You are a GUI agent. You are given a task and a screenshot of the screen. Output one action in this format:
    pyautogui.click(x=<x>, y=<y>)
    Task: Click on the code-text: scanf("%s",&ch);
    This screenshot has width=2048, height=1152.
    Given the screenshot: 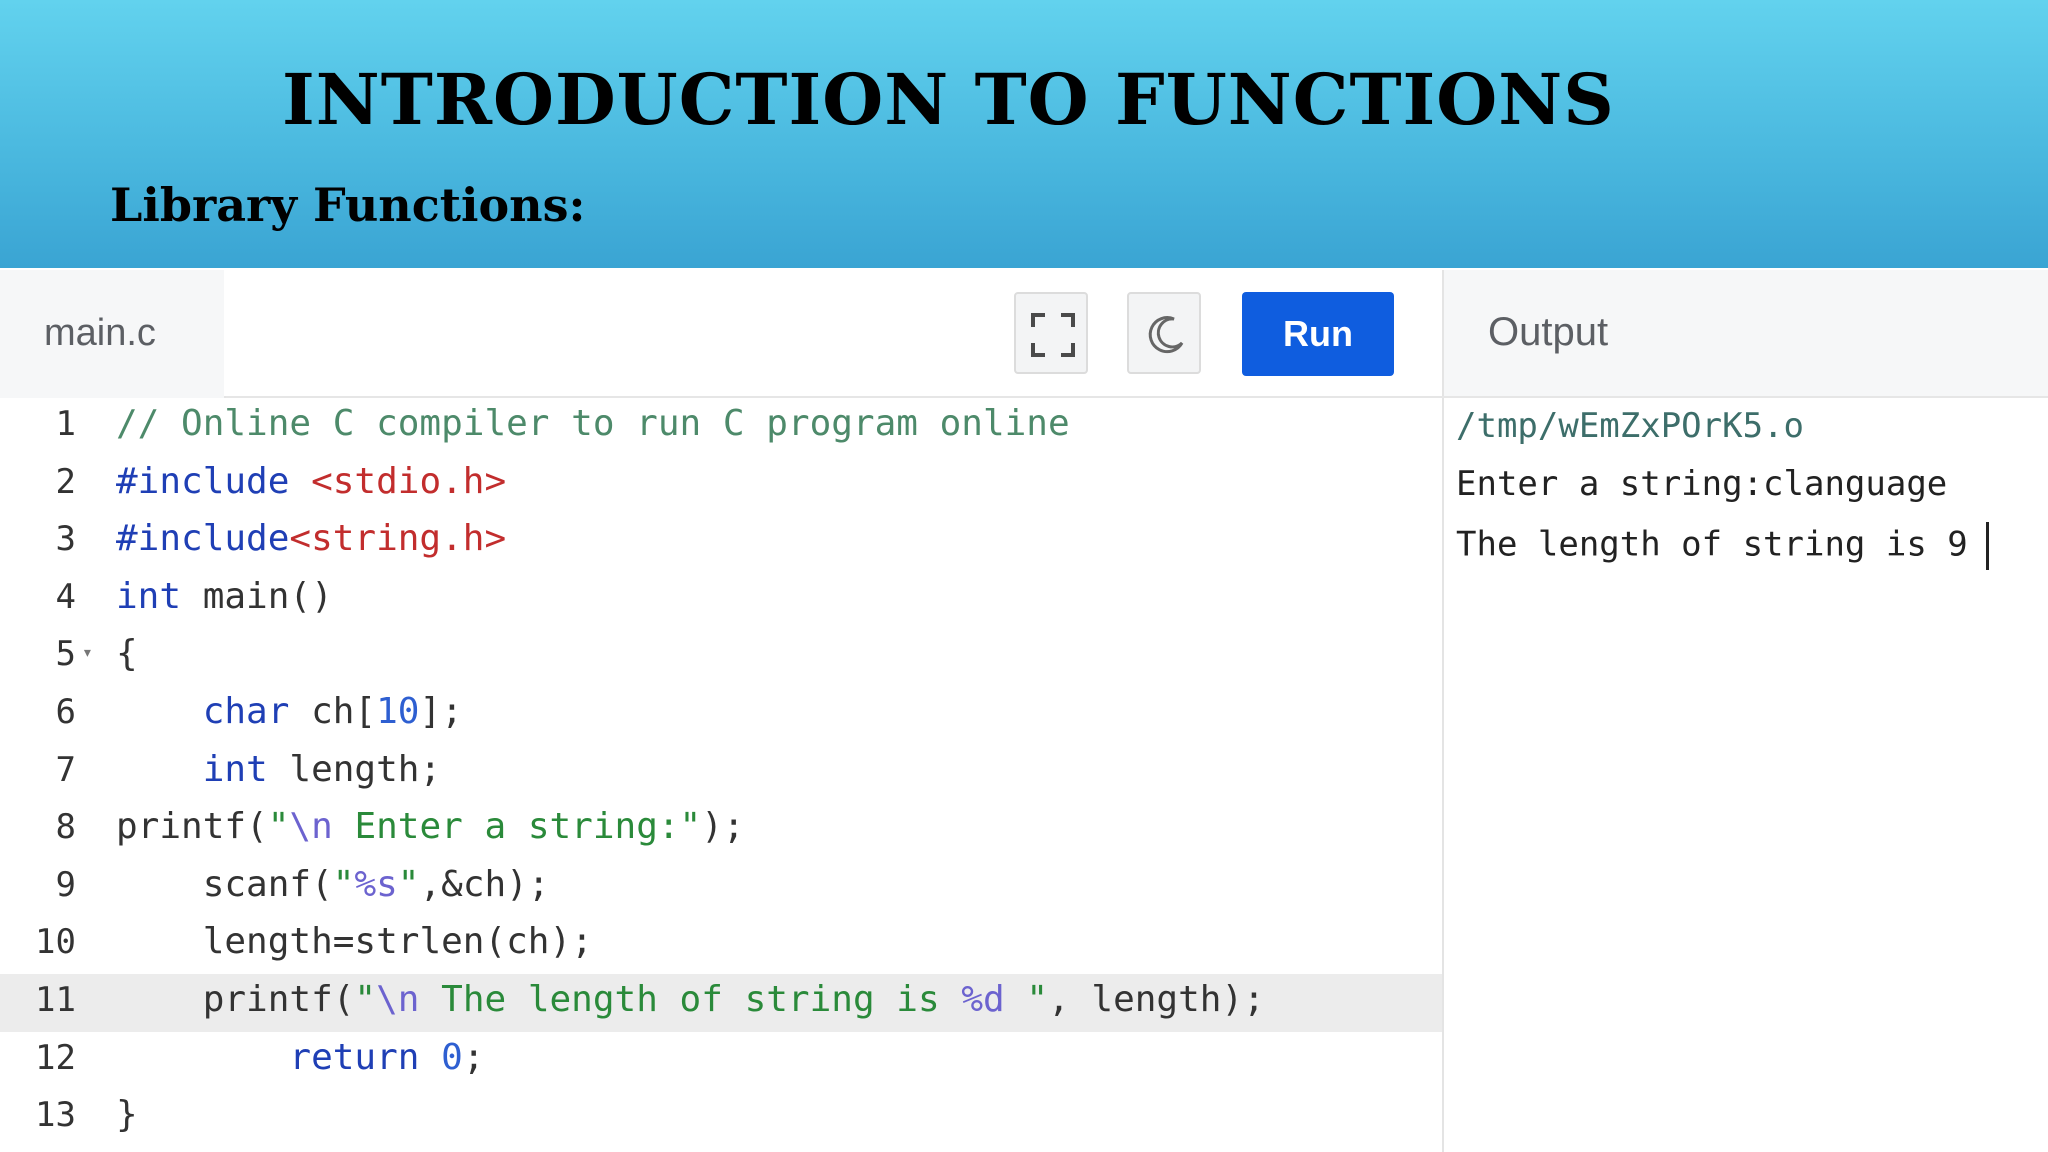 What is the action you would take?
    pyautogui.click(x=333, y=884)
    